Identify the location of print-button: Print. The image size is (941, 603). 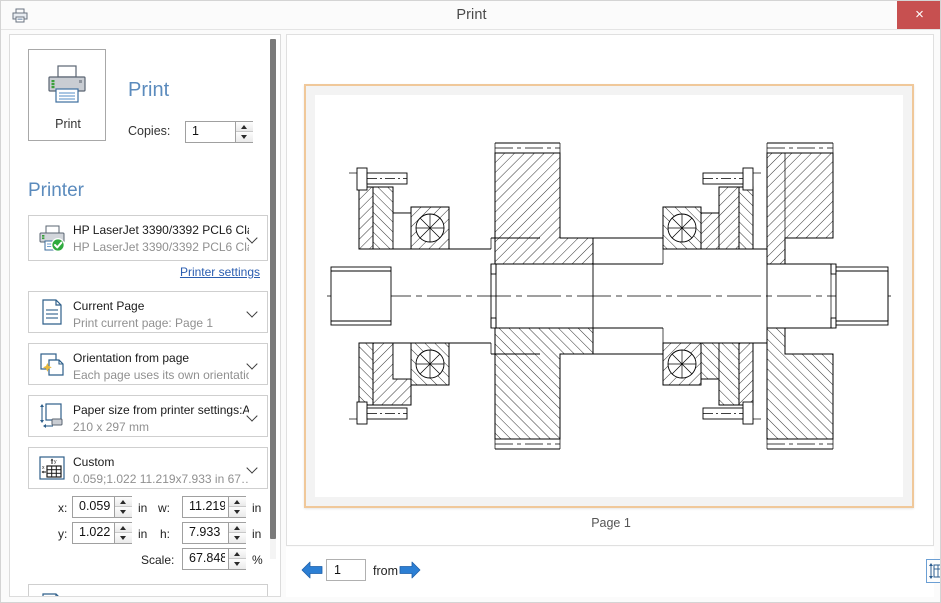
(67, 95).